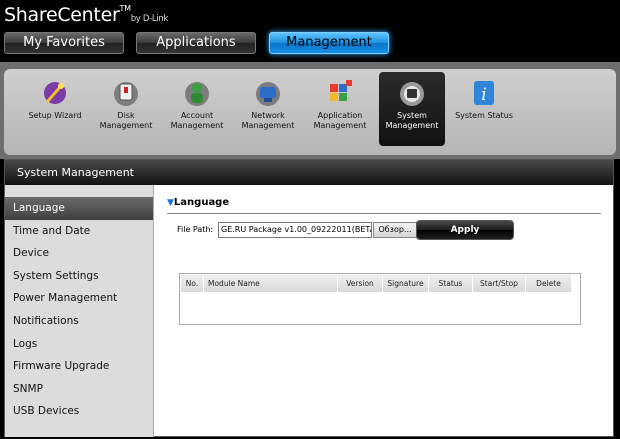 The width and height of the screenshot is (620, 439). I want to click on tool-system-management: System Management, so click(412, 109).